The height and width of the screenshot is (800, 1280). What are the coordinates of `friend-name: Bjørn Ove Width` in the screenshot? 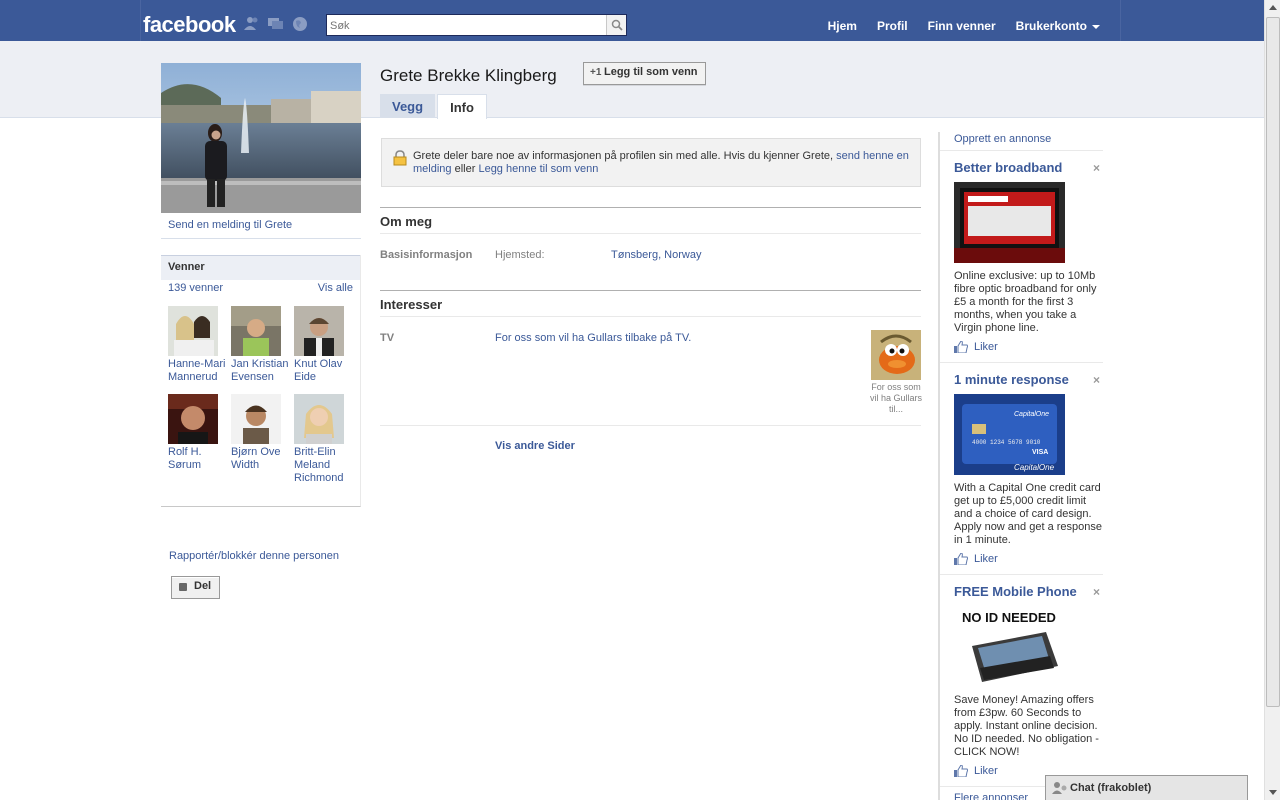 It's located at (260, 459).